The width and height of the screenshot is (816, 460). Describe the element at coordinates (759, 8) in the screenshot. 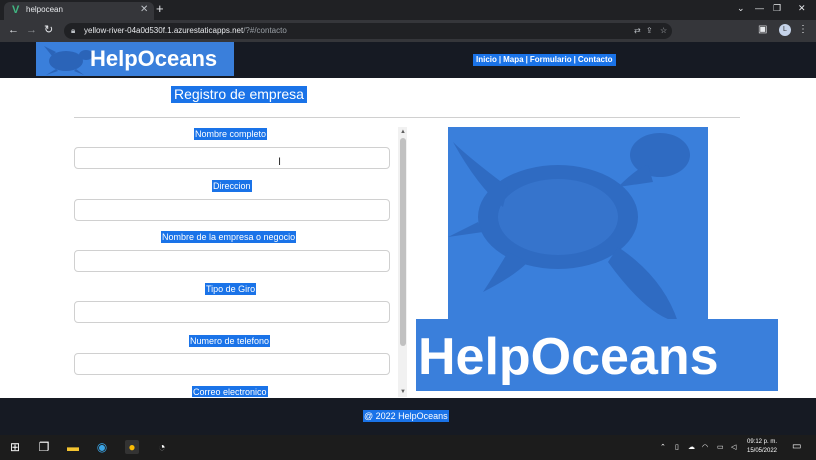

I see `minimize-button: —` at that location.